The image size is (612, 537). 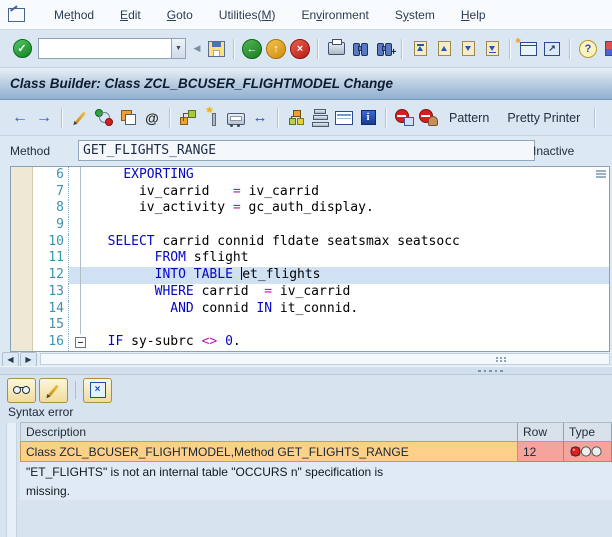 I want to click on menu-method: Method, so click(x=74, y=15).